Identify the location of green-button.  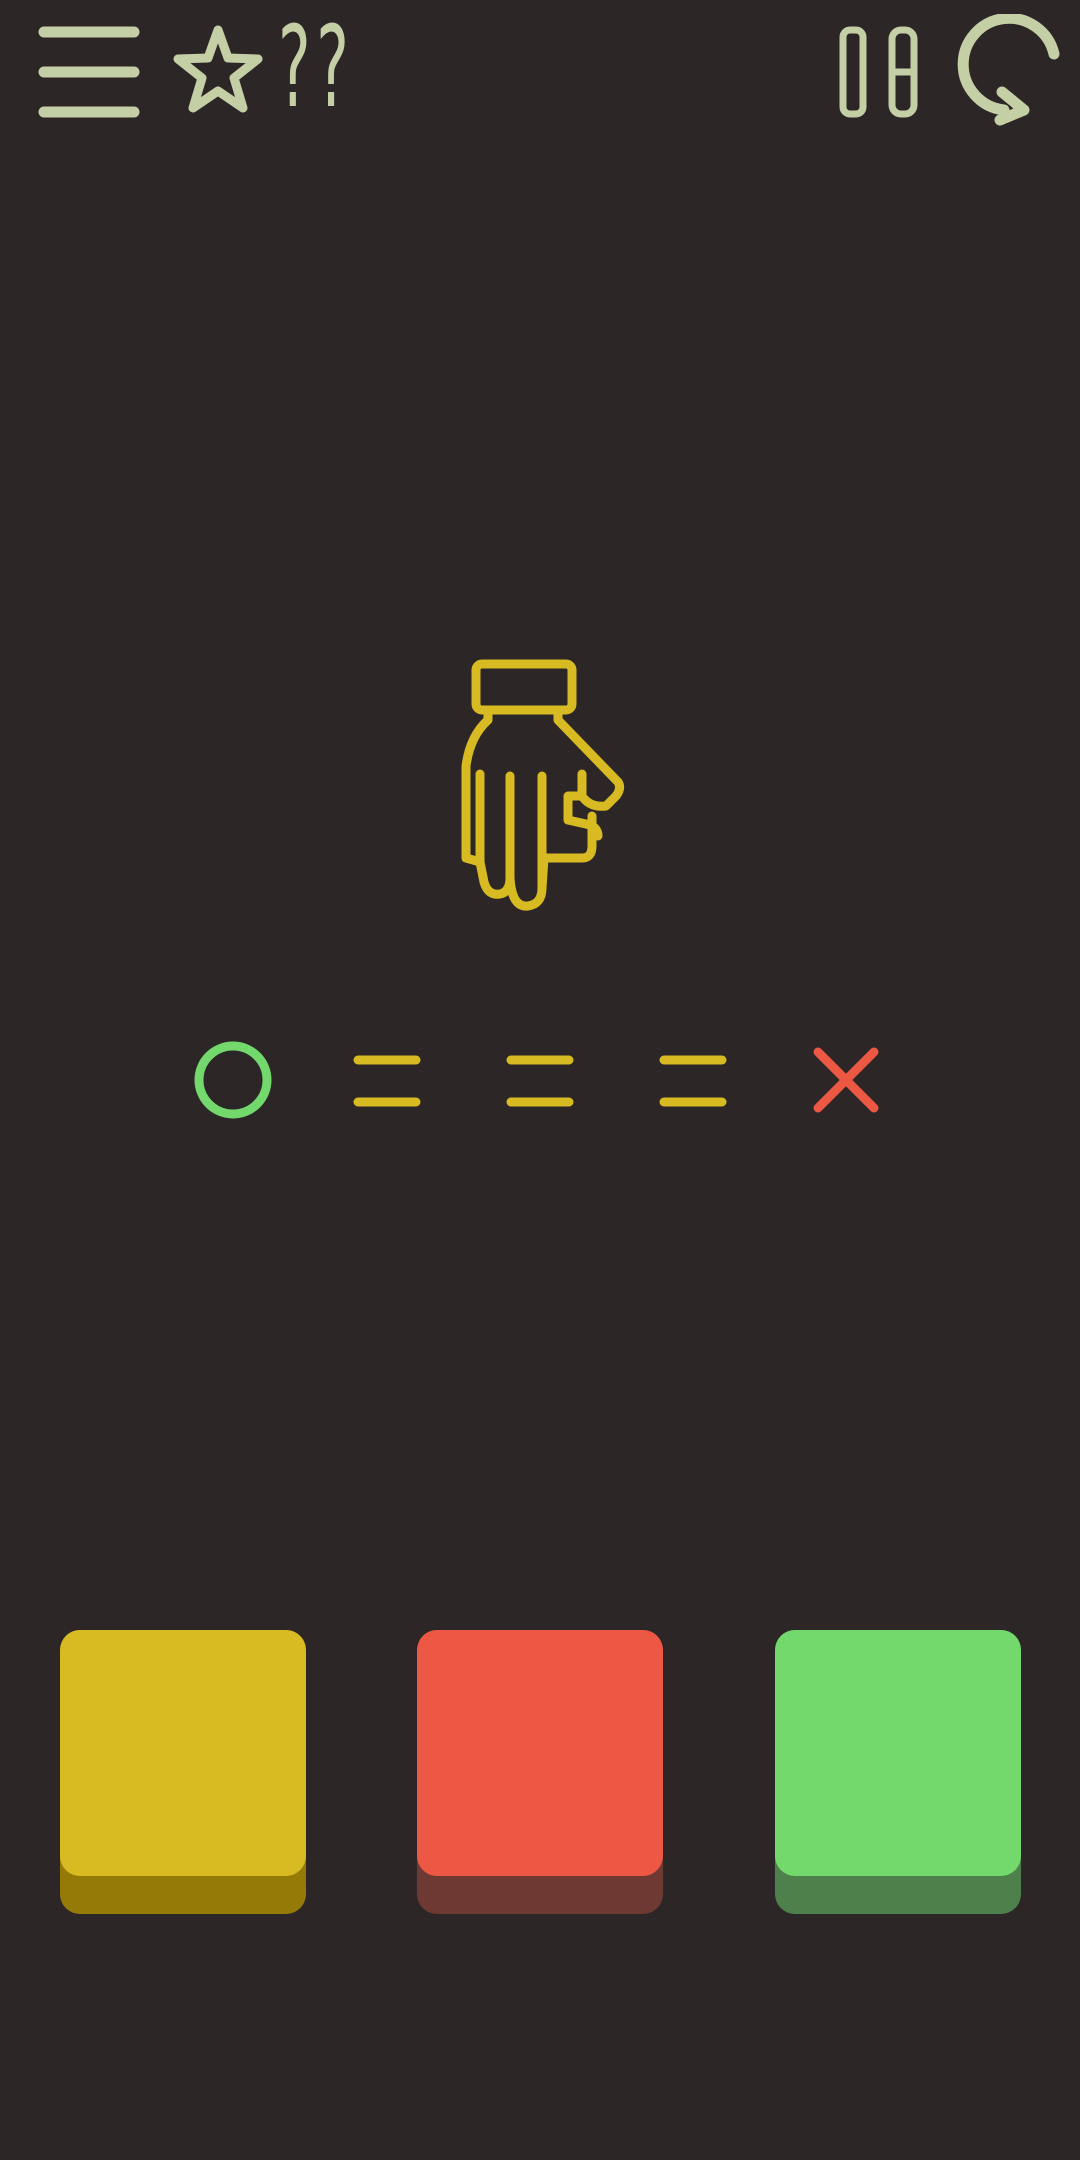
(898, 1772).